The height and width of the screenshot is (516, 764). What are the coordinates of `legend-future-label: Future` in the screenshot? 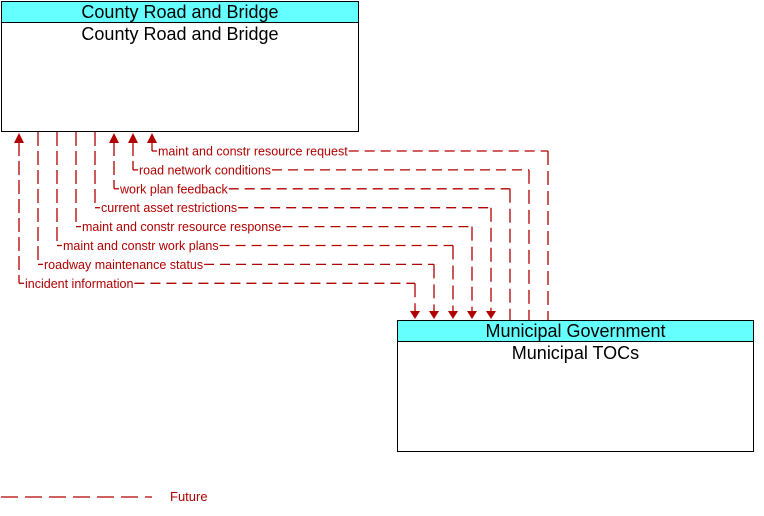 It's located at (189, 496).